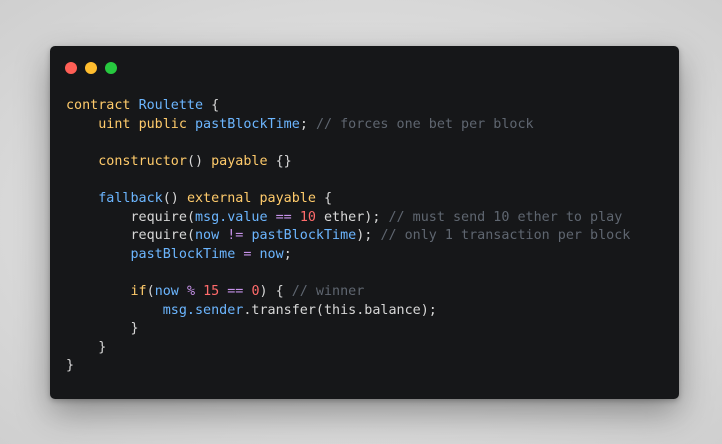 The width and height of the screenshot is (722, 444). I want to click on code-token: Roulette, so click(171, 105).